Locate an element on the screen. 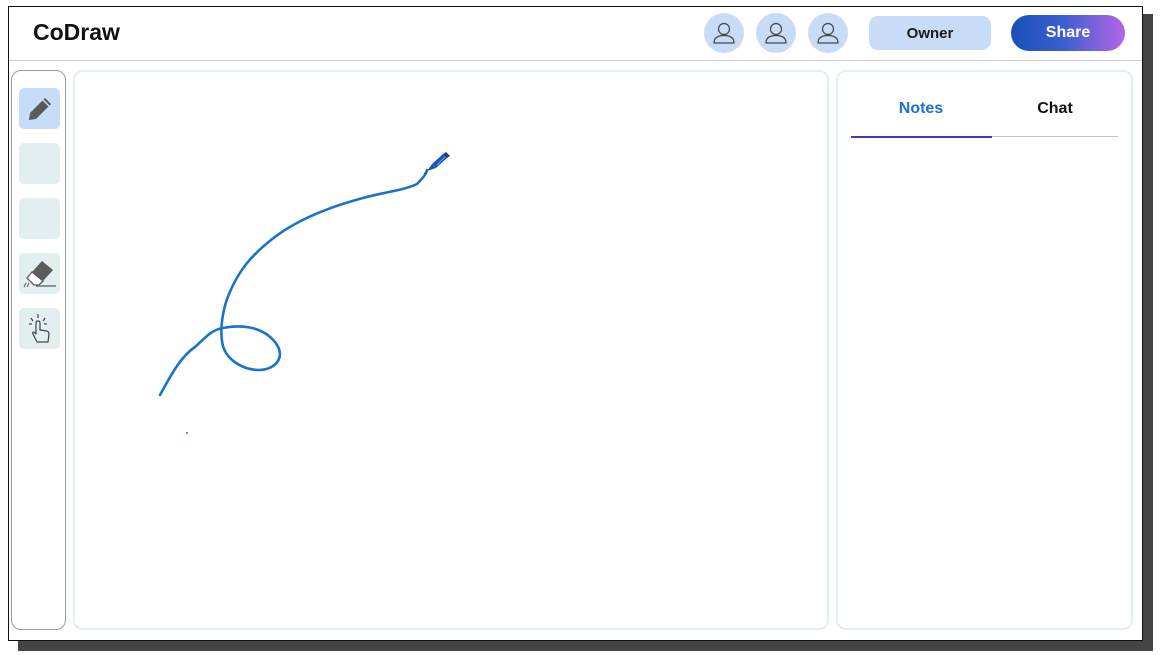  pen-stroke is located at coordinates (293, 282).